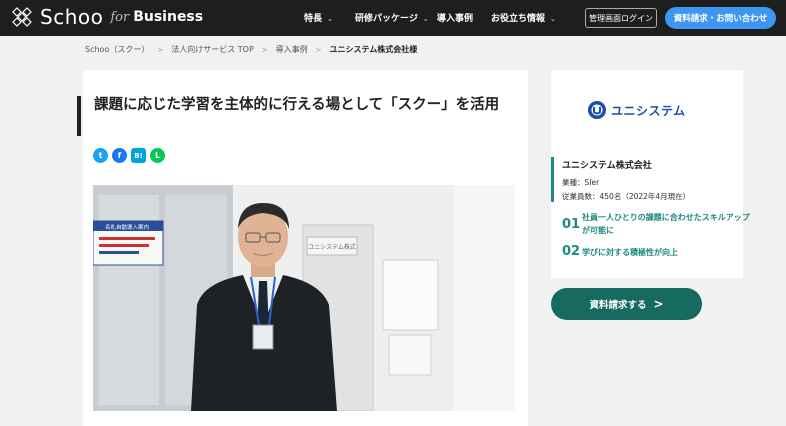  What do you see at coordinates (157, 155) in the screenshot?
I see `line-share-icon: L` at bounding box center [157, 155].